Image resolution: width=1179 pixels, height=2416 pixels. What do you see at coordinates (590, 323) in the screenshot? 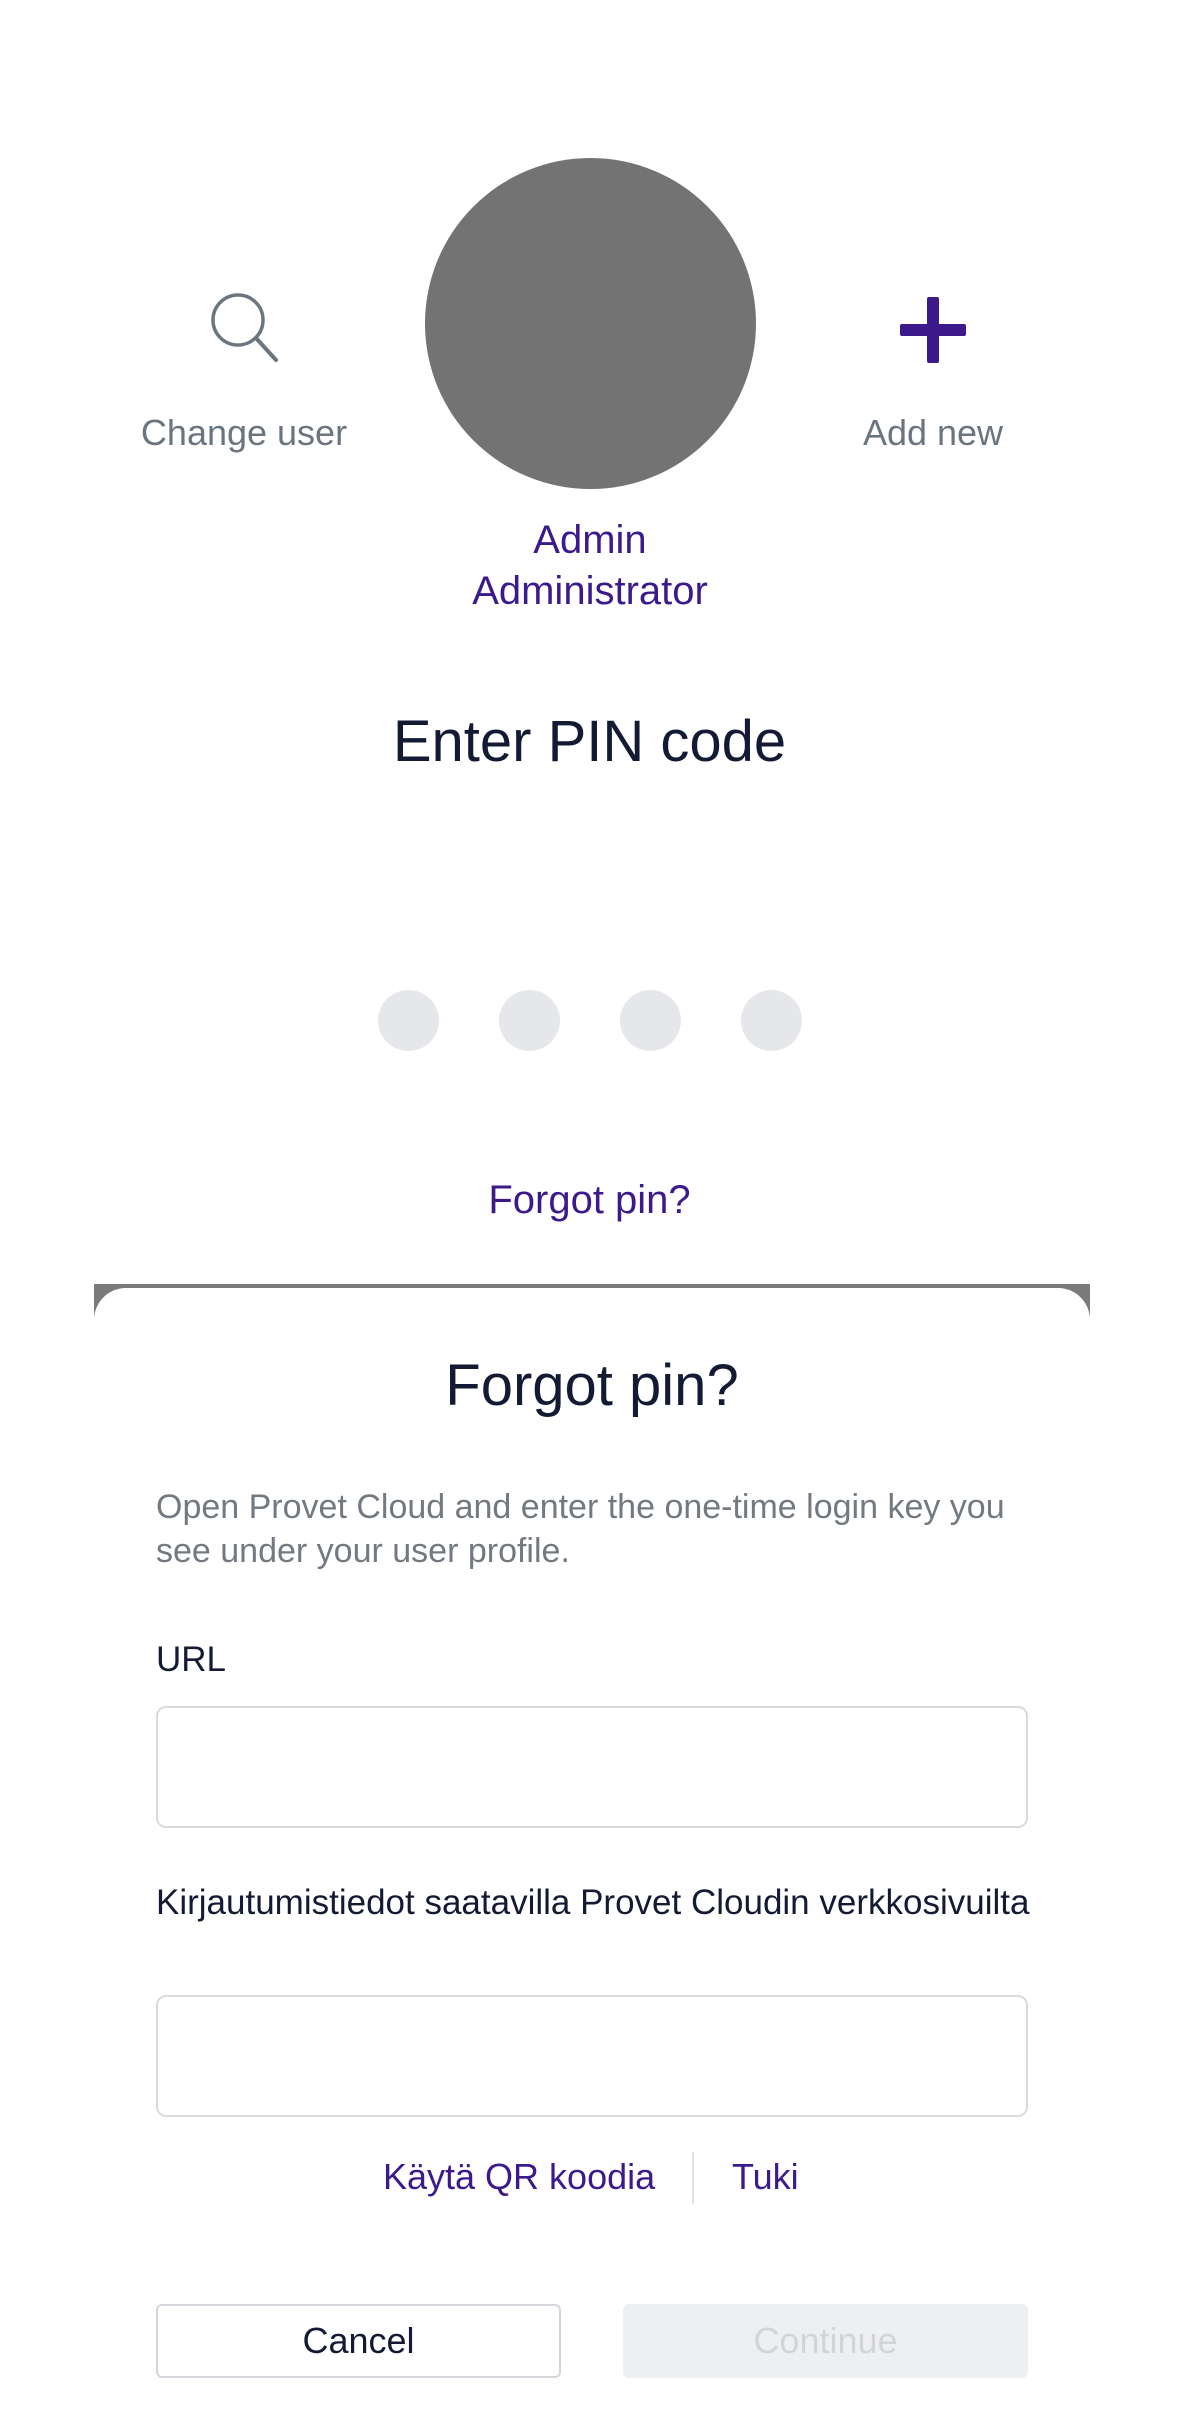
I see `avatar` at bounding box center [590, 323].